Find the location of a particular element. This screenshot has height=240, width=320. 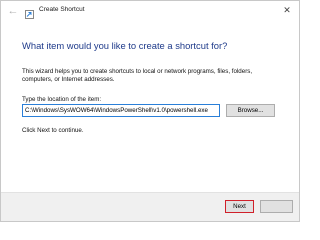

back-arrow-icon: ← is located at coordinates (13, 11).